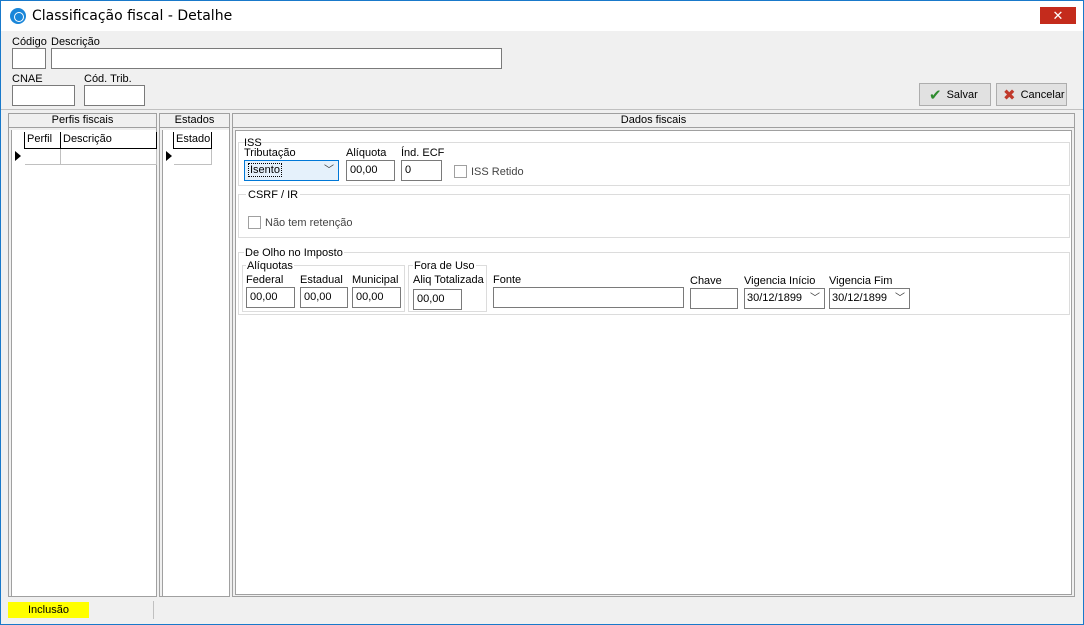 The width and height of the screenshot is (1084, 625). What do you see at coordinates (775, 298) in the screenshot?
I see `vigencia-inicio-value: 30/12/1899` at bounding box center [775, 298].